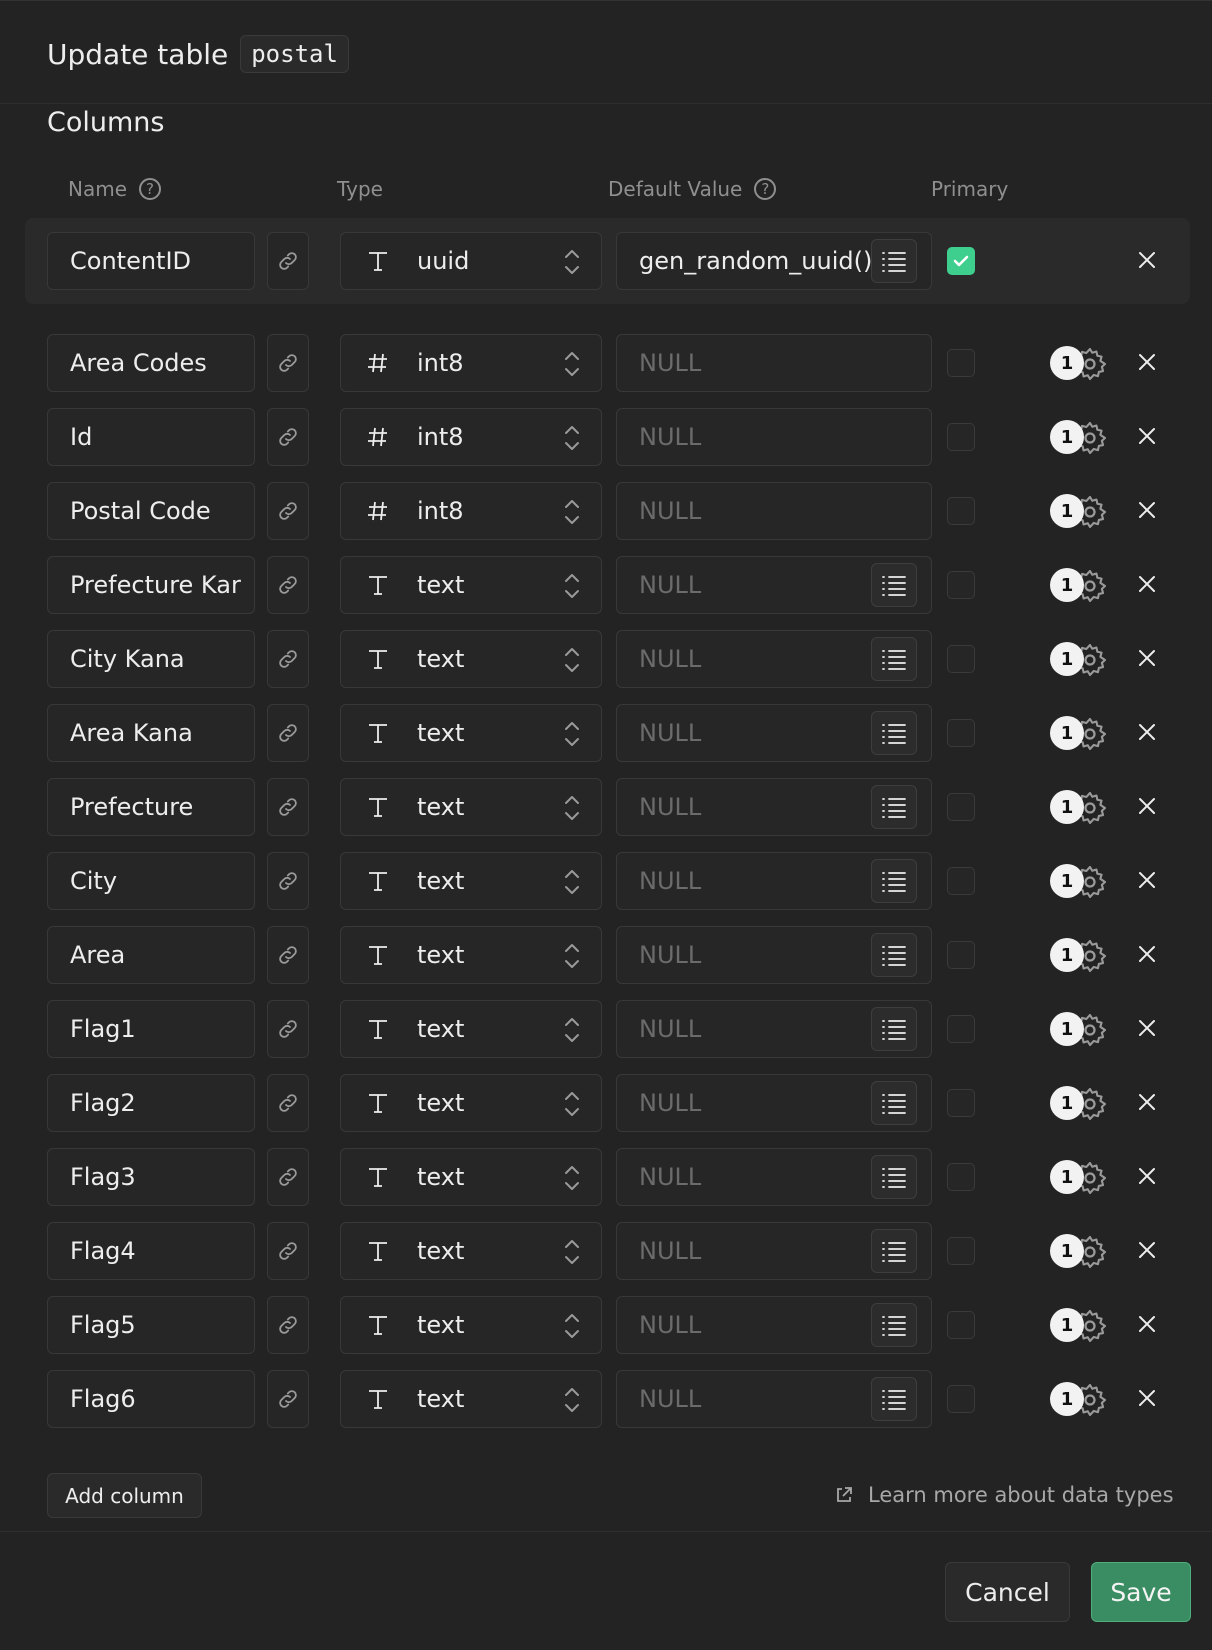  I want to click on column-name-input: Area, so click(151, 955).